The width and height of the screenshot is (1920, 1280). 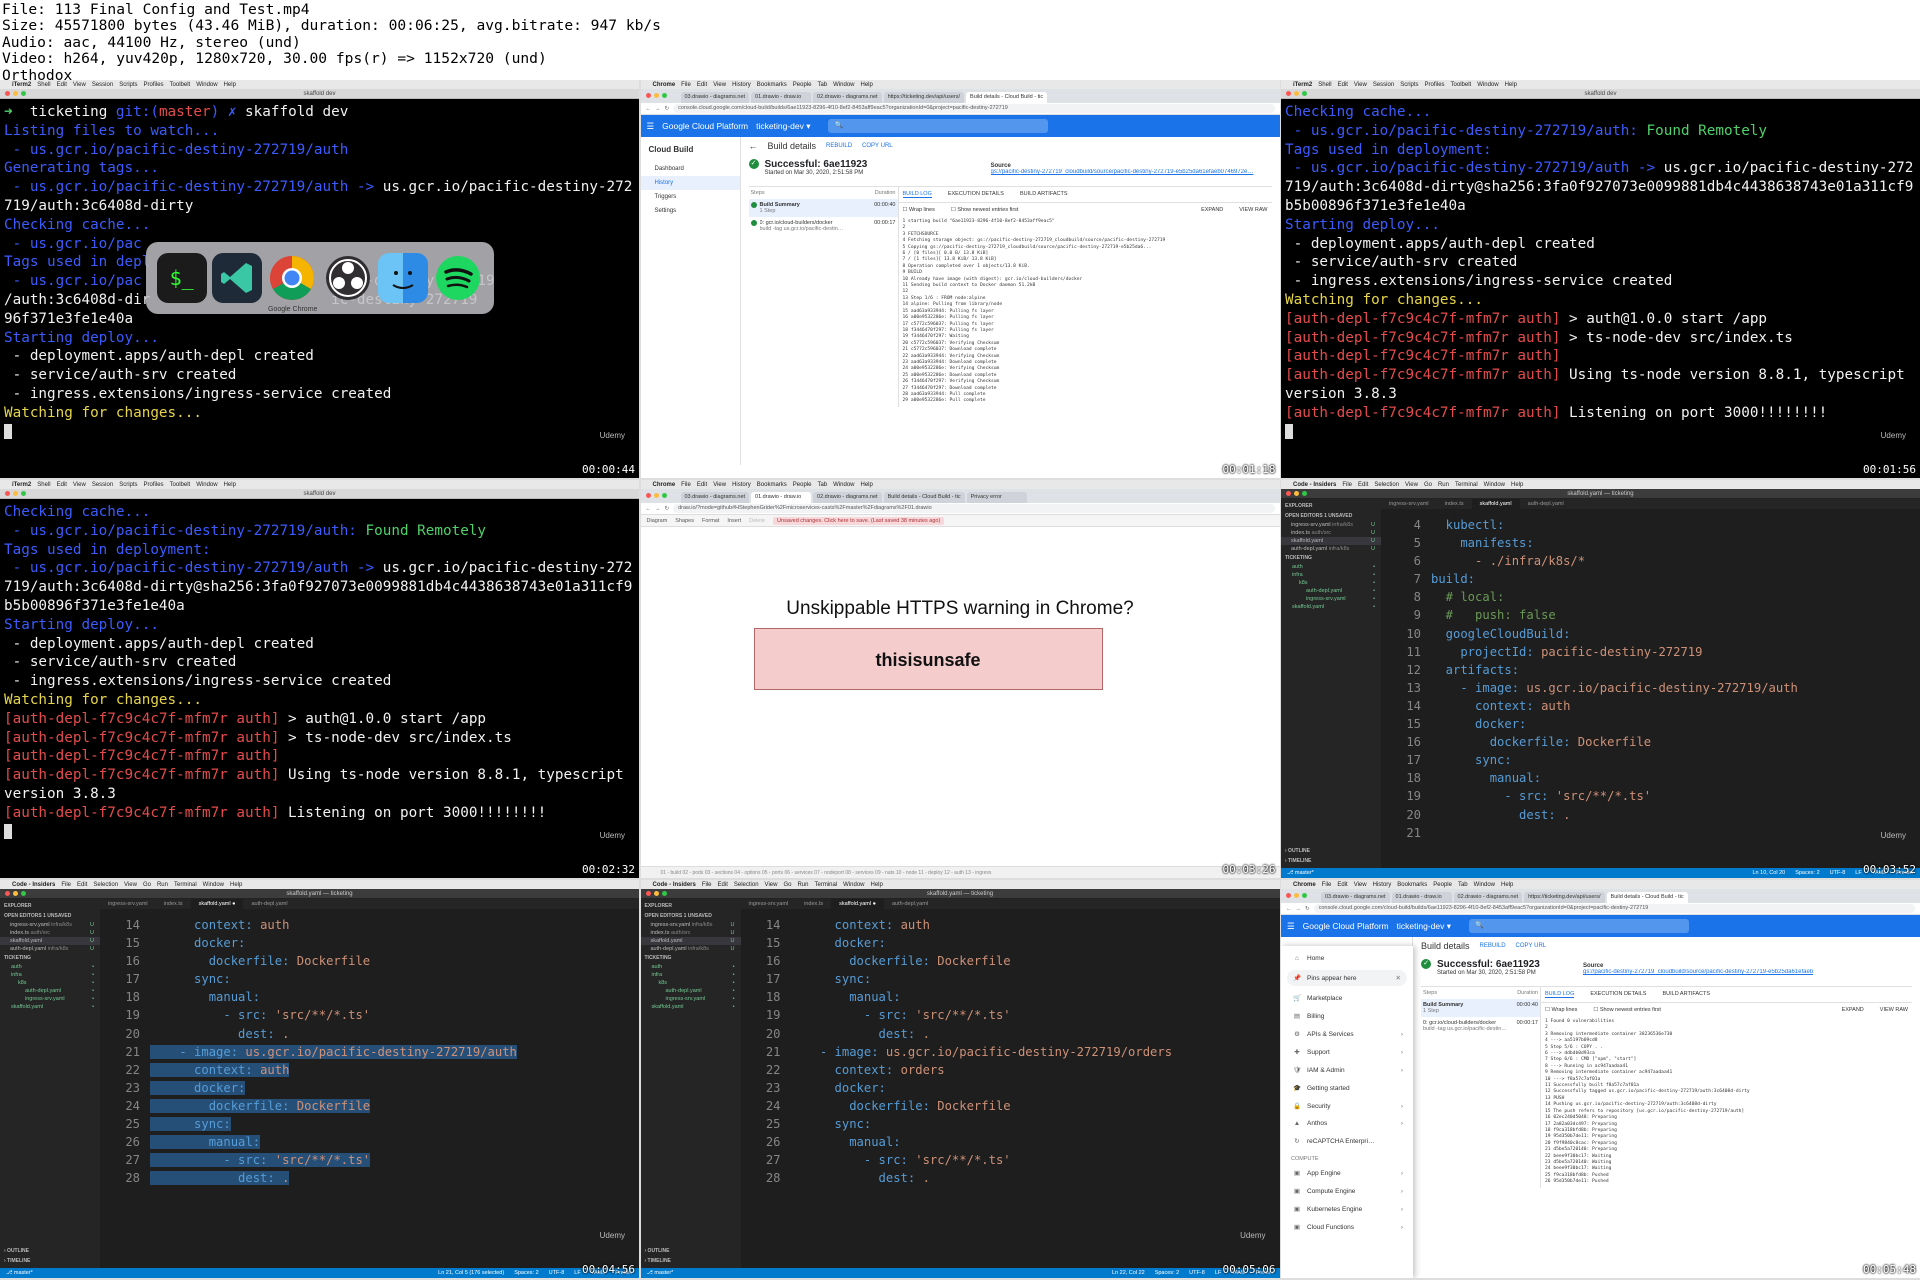 I want to click on wrap-lines-checkbox: ☐ Wrap lines, so click(x=919, y=210).